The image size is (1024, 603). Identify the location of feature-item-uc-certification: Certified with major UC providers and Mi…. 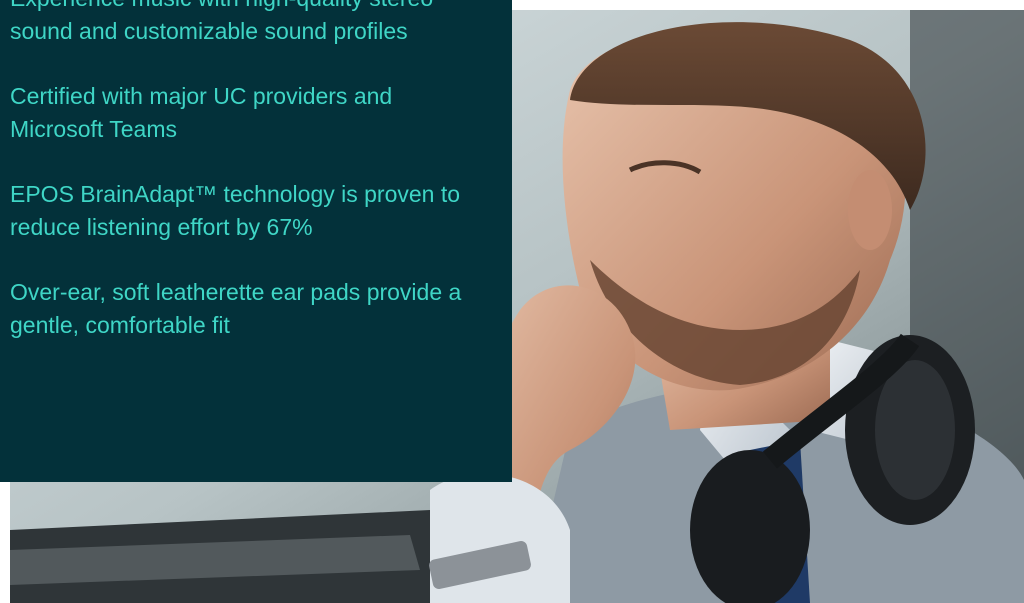
(201, 112).